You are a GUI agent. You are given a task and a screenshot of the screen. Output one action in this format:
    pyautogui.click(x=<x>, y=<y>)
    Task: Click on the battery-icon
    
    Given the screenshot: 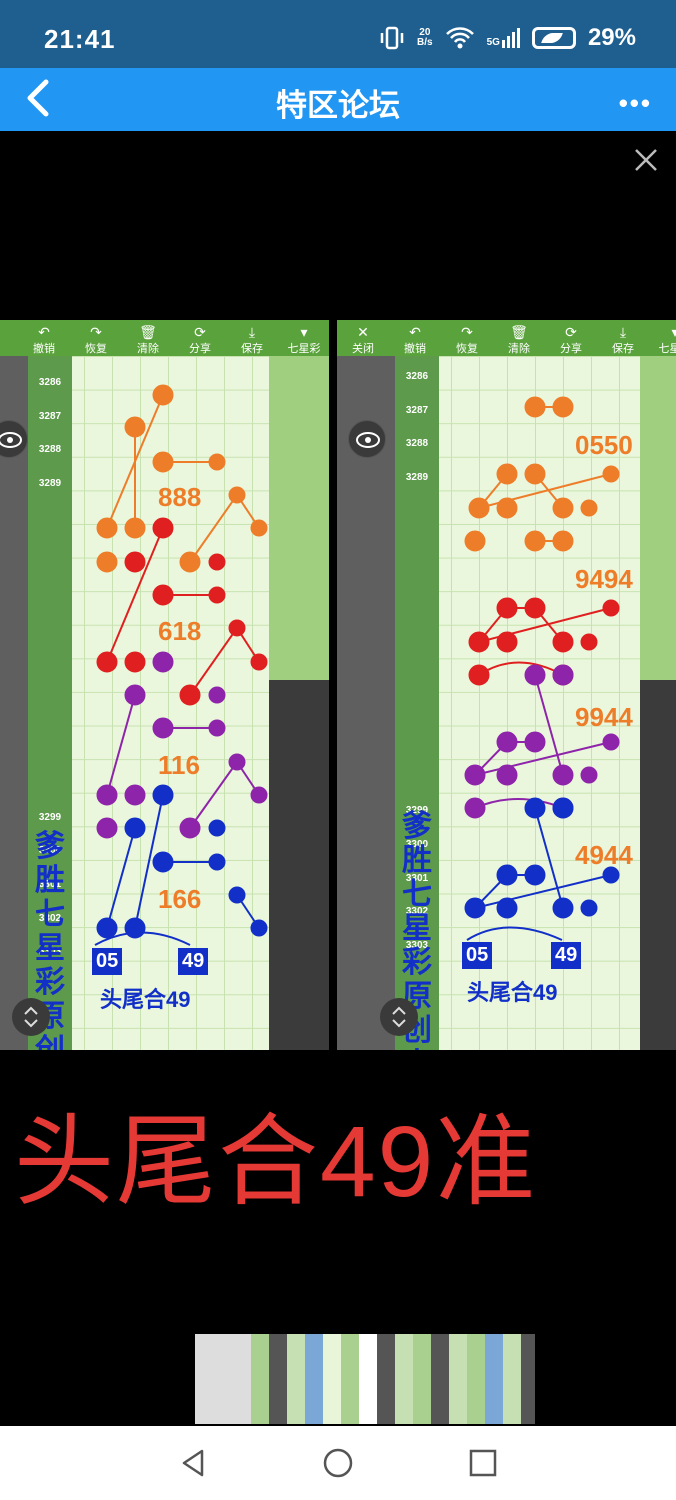 What is the action you would take?
    pyautogui.click(x=553, y=38)
    